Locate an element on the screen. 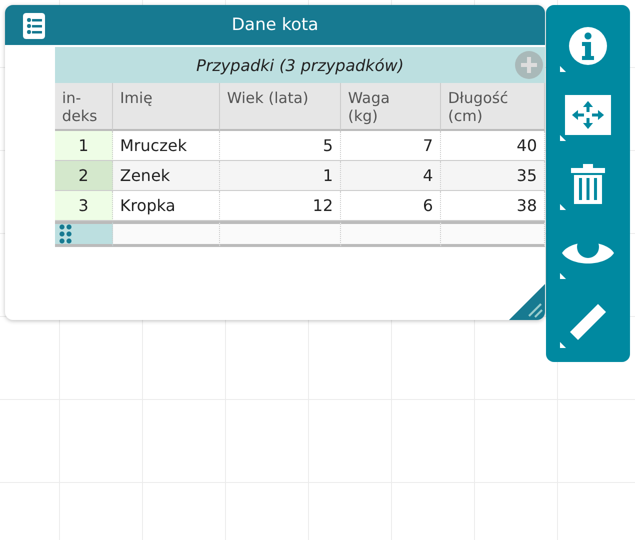 Image resolution: width=635 pixels, height=540 pixels. table-cell: 35 is located at coordinates (493, 176).